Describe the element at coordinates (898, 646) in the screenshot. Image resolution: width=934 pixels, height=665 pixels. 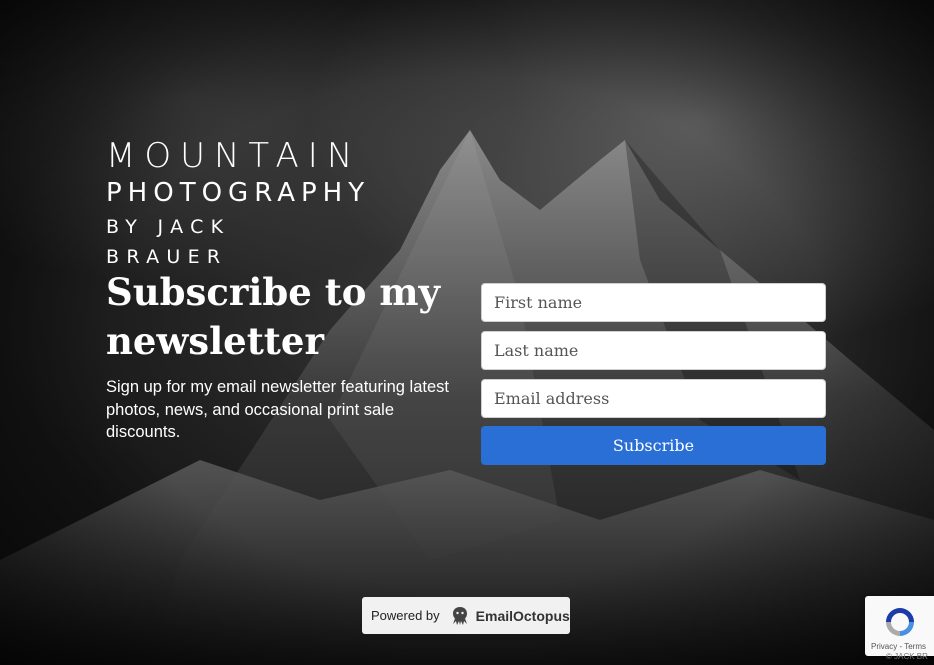
I see `recaptcha-links: Privacy - Terms` at that location.